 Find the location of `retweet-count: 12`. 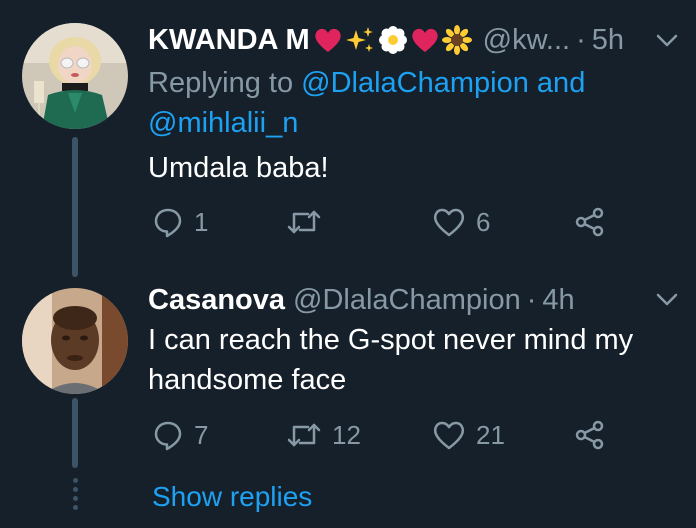

retweet-count: 12 is located at coordinates (346, 434).